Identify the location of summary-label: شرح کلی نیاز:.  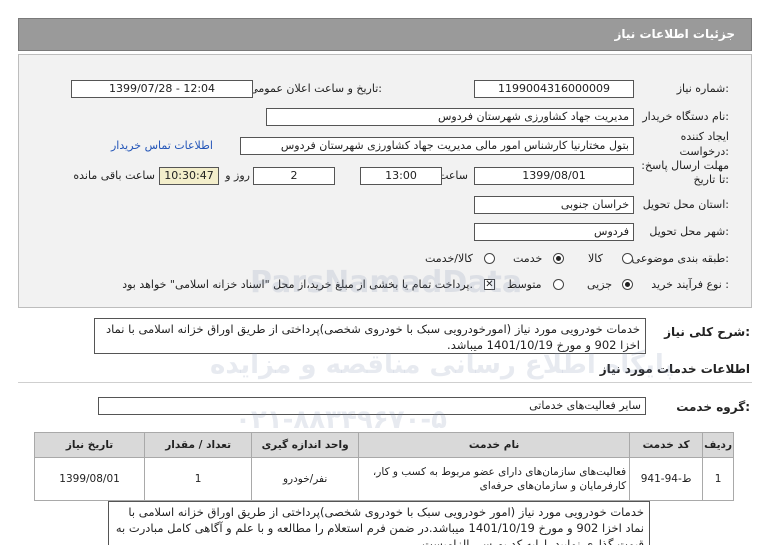
(707, 332).